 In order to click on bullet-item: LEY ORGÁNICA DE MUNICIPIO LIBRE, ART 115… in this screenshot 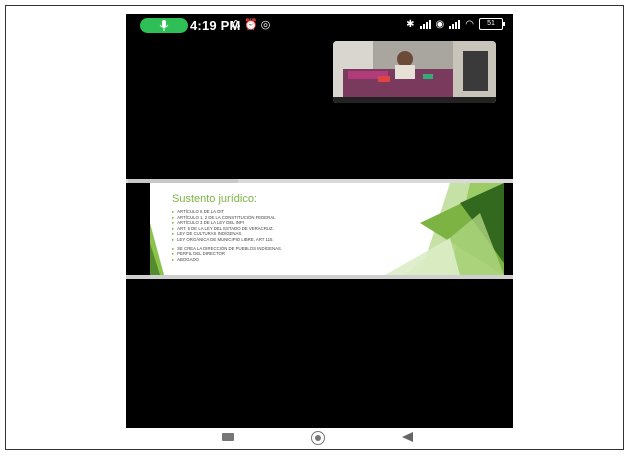, I will do `click(227, 240)`.